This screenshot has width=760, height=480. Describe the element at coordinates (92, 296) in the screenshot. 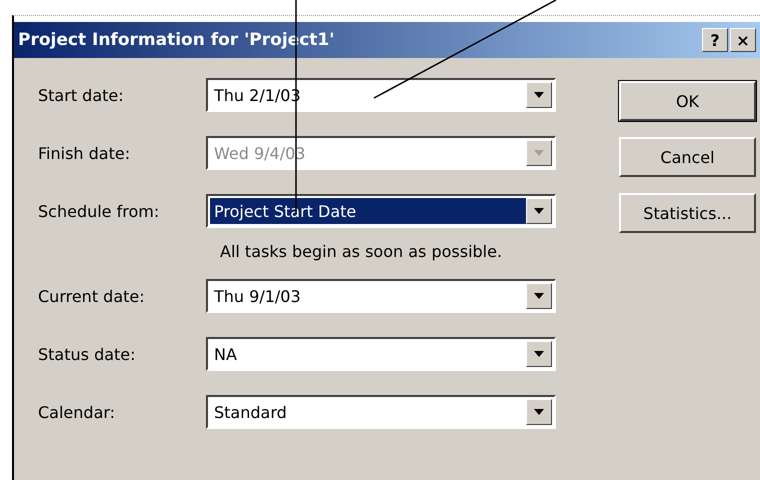

I see `field-label: Current date:` at that location.